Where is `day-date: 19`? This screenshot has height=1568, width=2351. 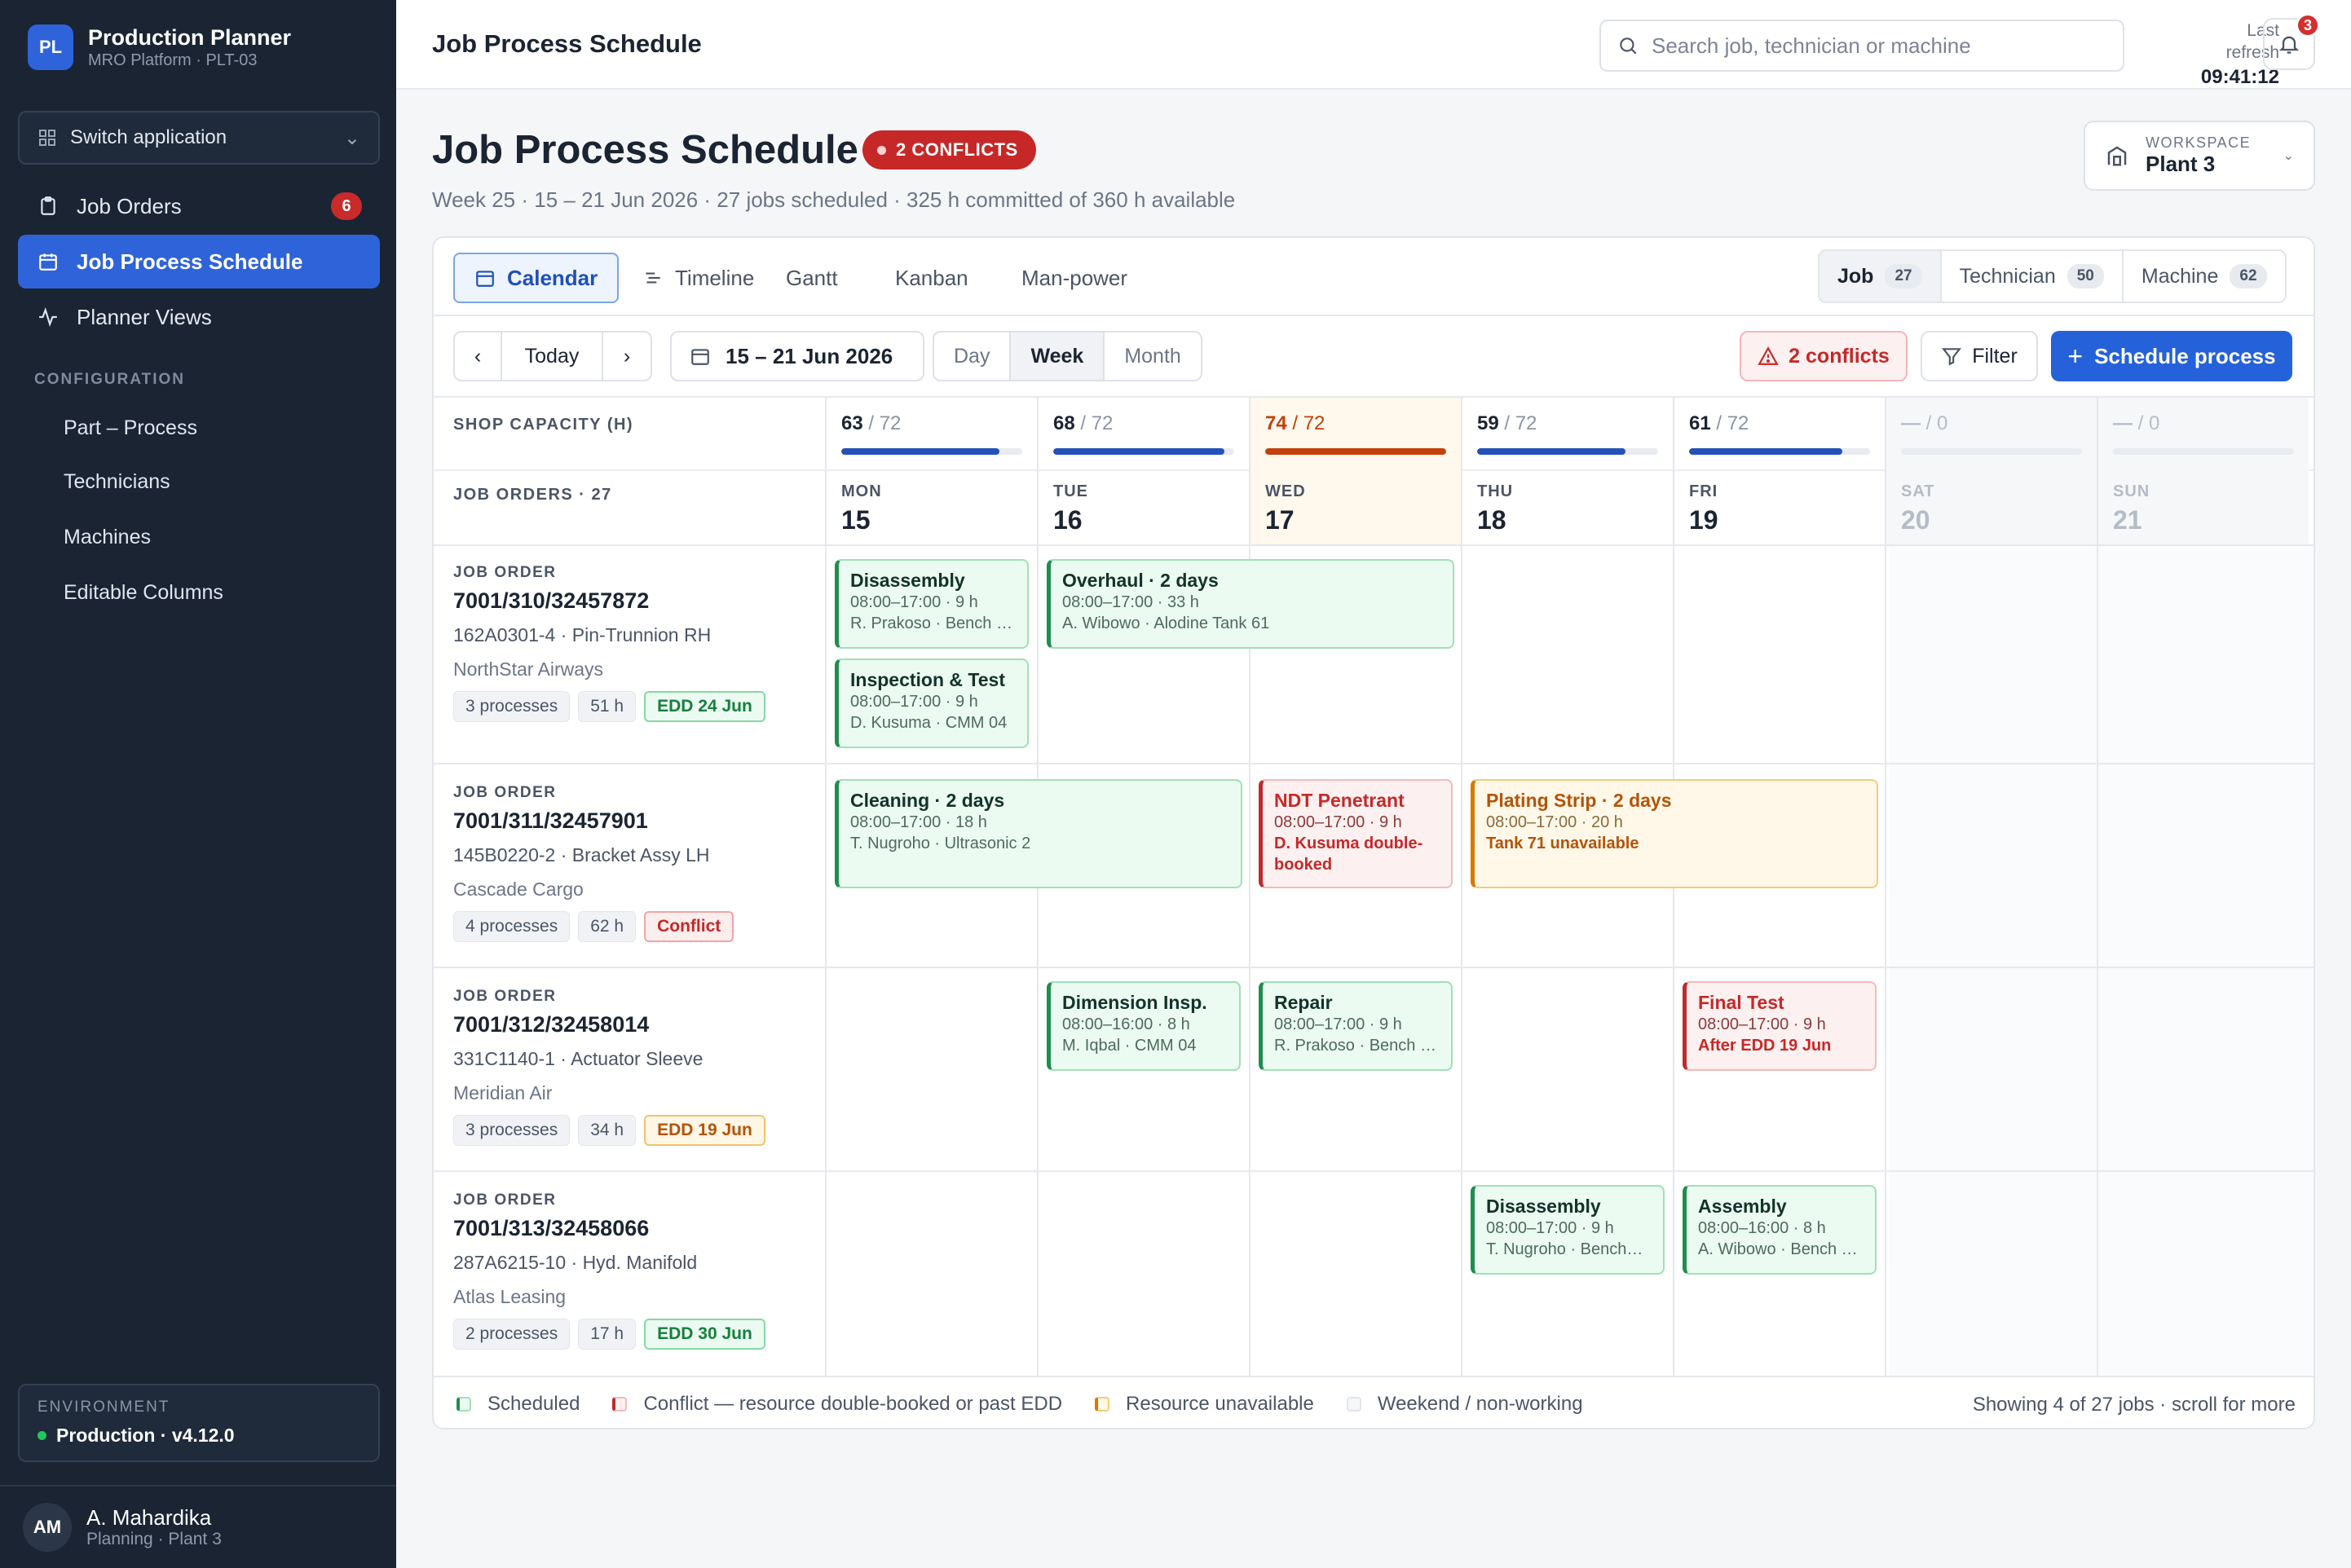 day-date: 19 is located at coordinates (1703, 520).